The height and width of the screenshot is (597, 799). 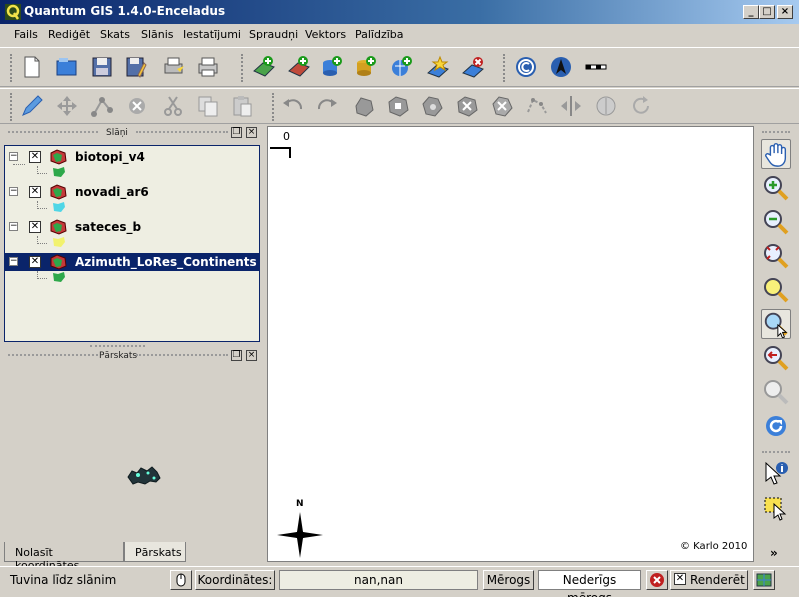 I want to click on menu-file: Fails, so click(x=26, y=34).